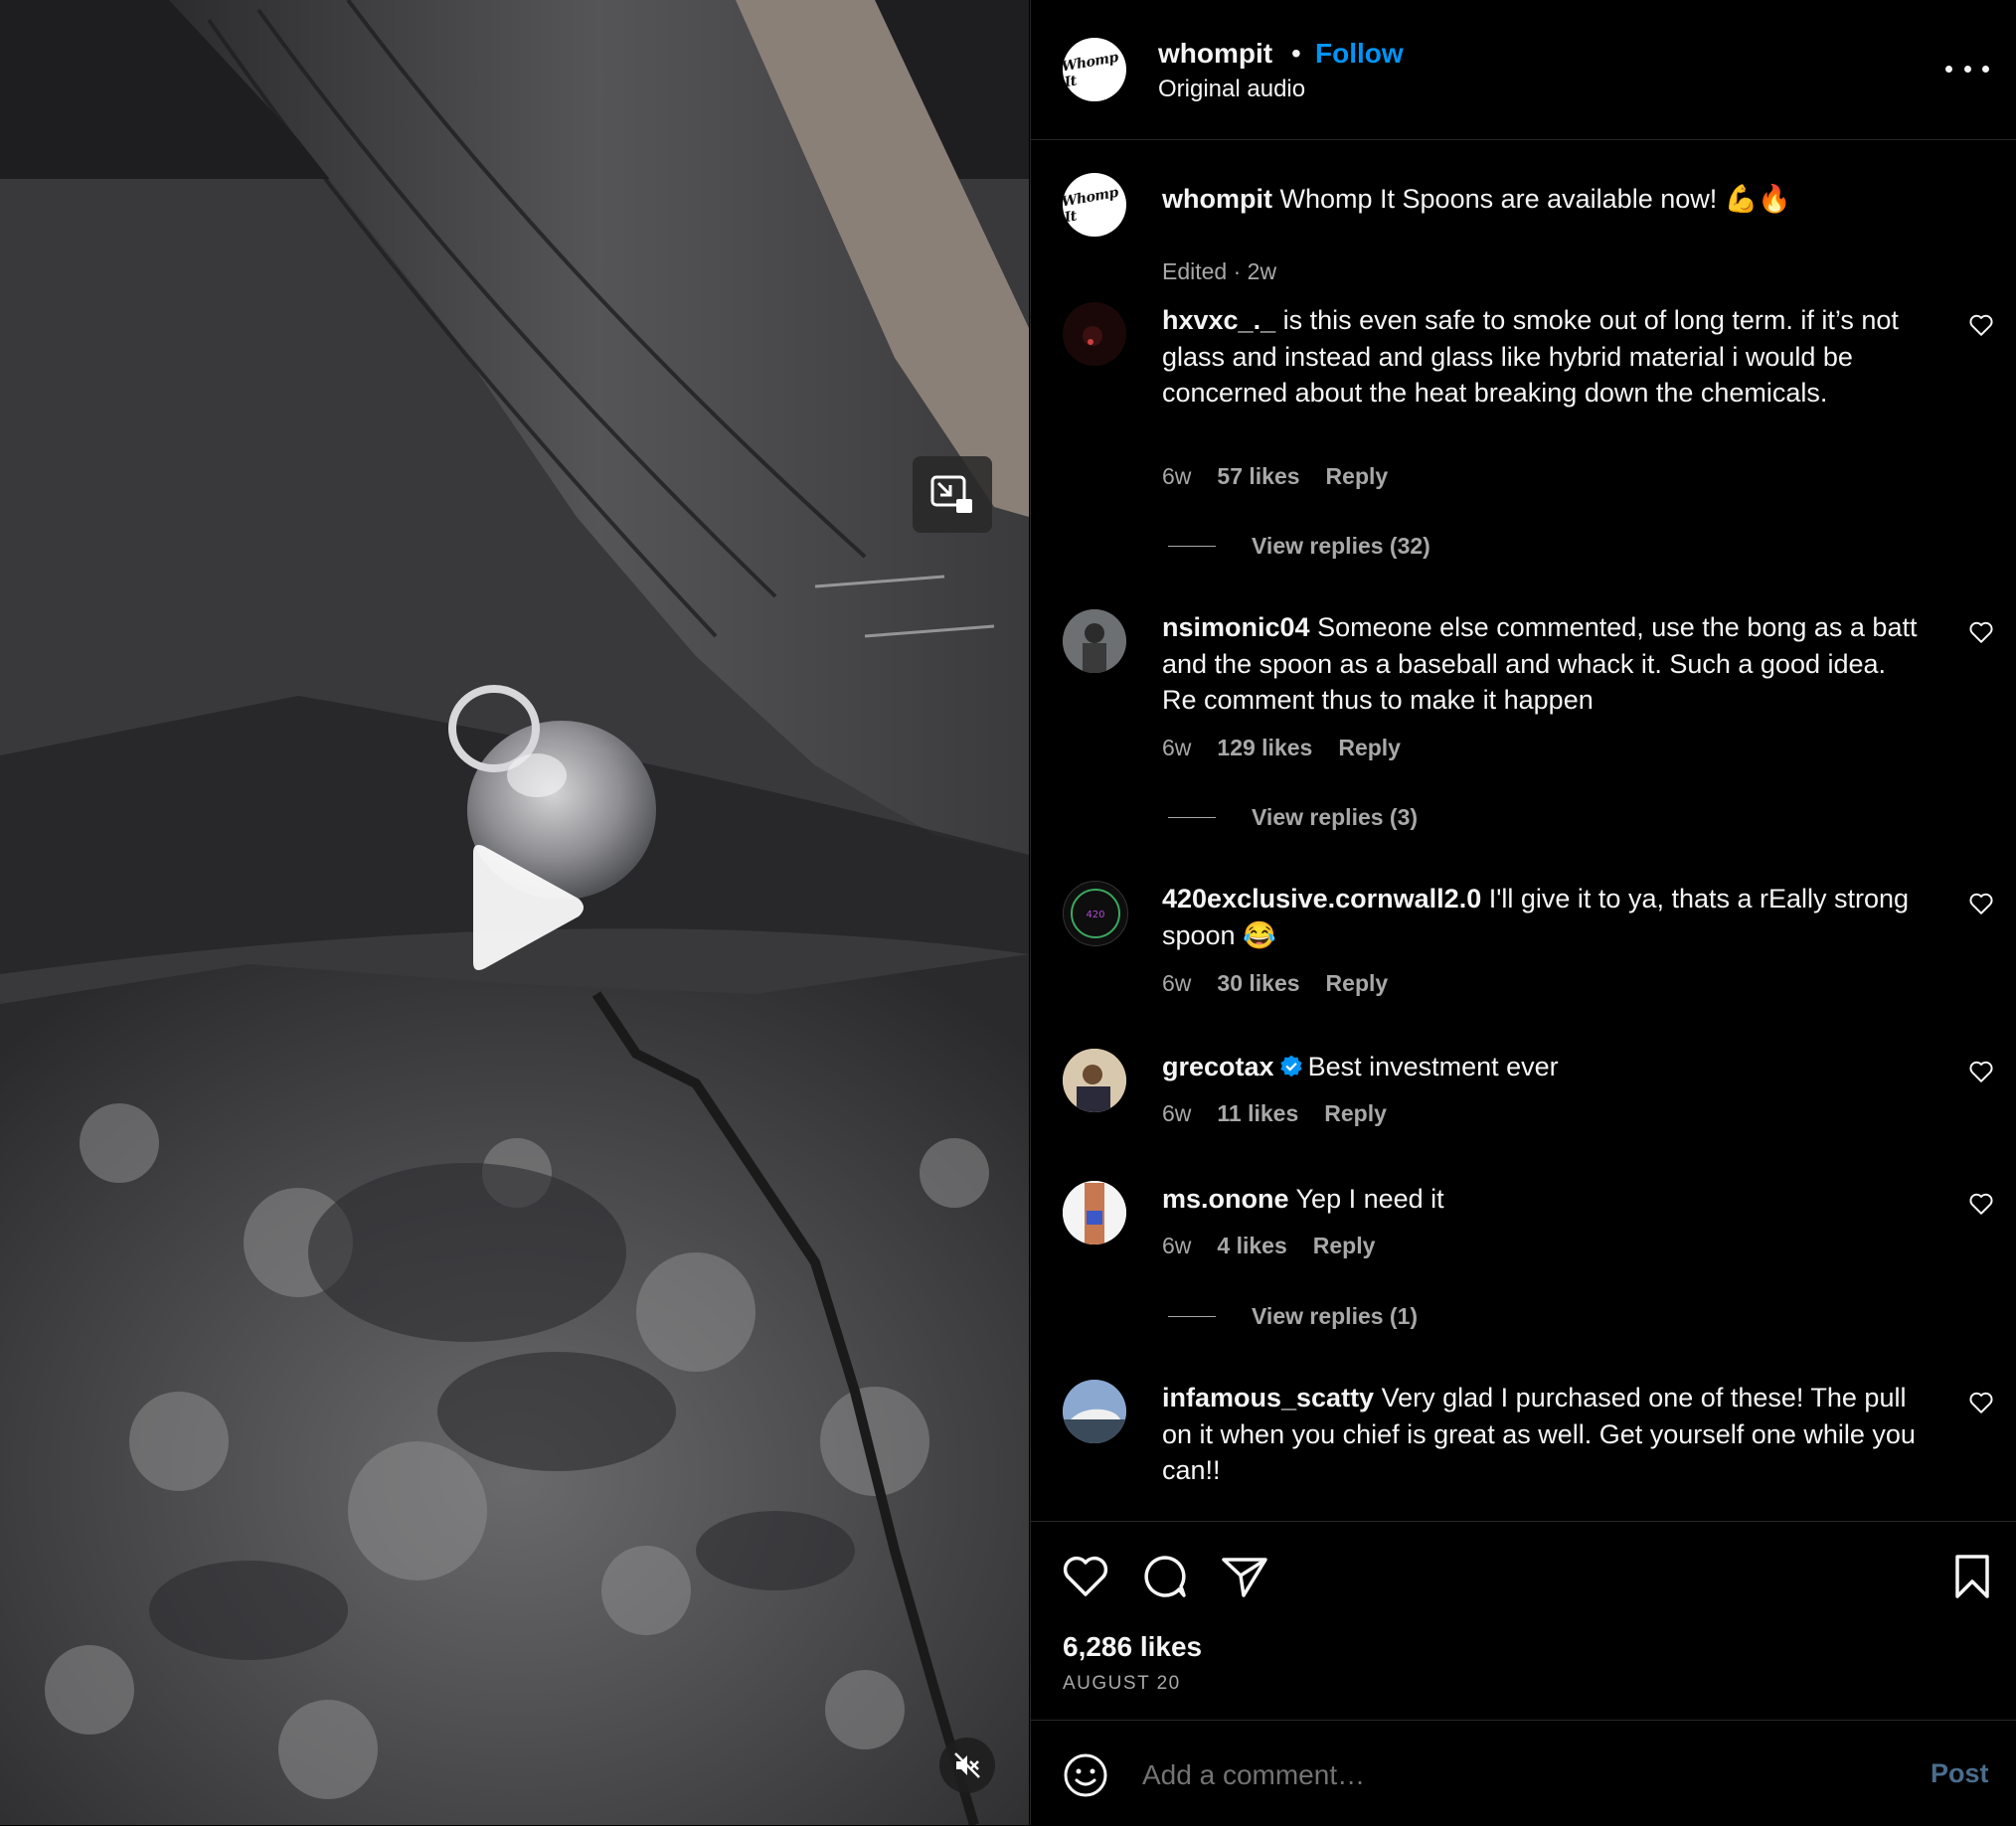 This screenshot has height=1826, width=2016. I want to click on caption-body: Whomp It Spoons are available now! 💪🔥, so click(1535, 199).